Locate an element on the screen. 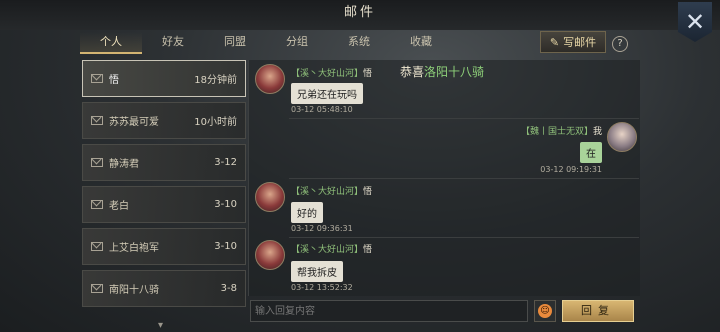  conversation-time: 3-12 is located at coordinates (225, 162).